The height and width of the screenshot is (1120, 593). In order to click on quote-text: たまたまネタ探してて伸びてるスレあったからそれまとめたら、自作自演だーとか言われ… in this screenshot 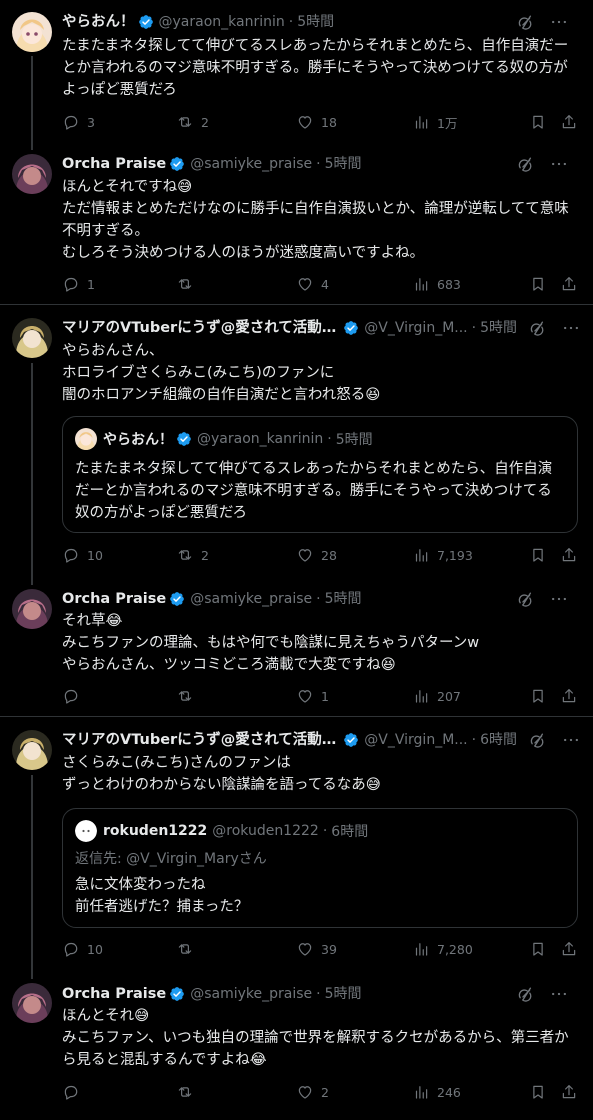, I will do `click(314, 491)`.